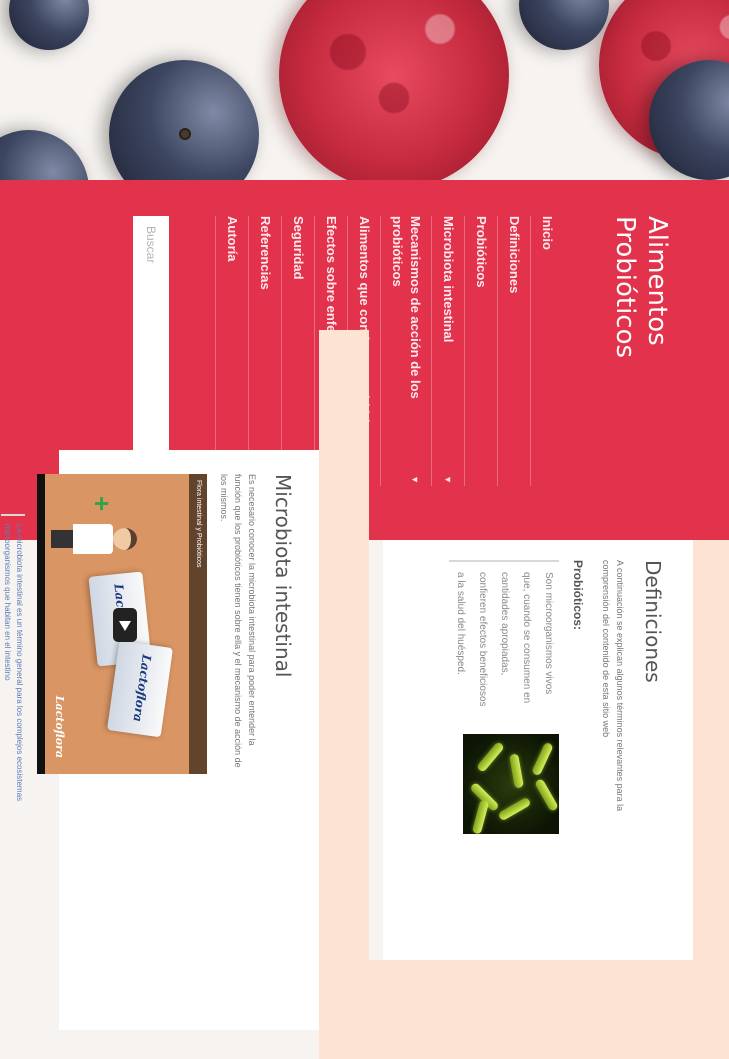 Image resolution: width=729 pixels, height=1059 pixels. I want to click on doctor-head, so click(125, 539).